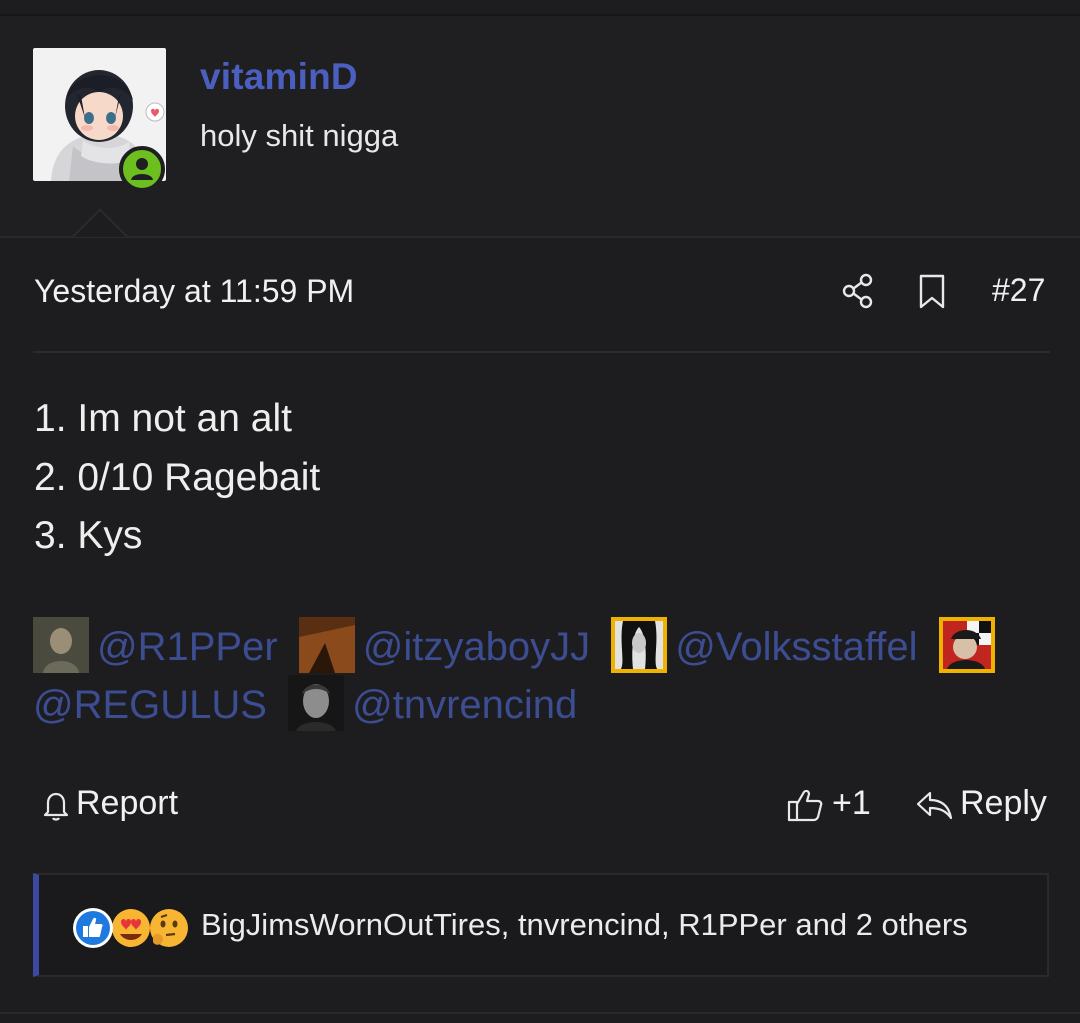 Image resolution: width=1080 pixels, height=1023 pixels. I want to click on reply-arrow-icon, so click(934, 805).